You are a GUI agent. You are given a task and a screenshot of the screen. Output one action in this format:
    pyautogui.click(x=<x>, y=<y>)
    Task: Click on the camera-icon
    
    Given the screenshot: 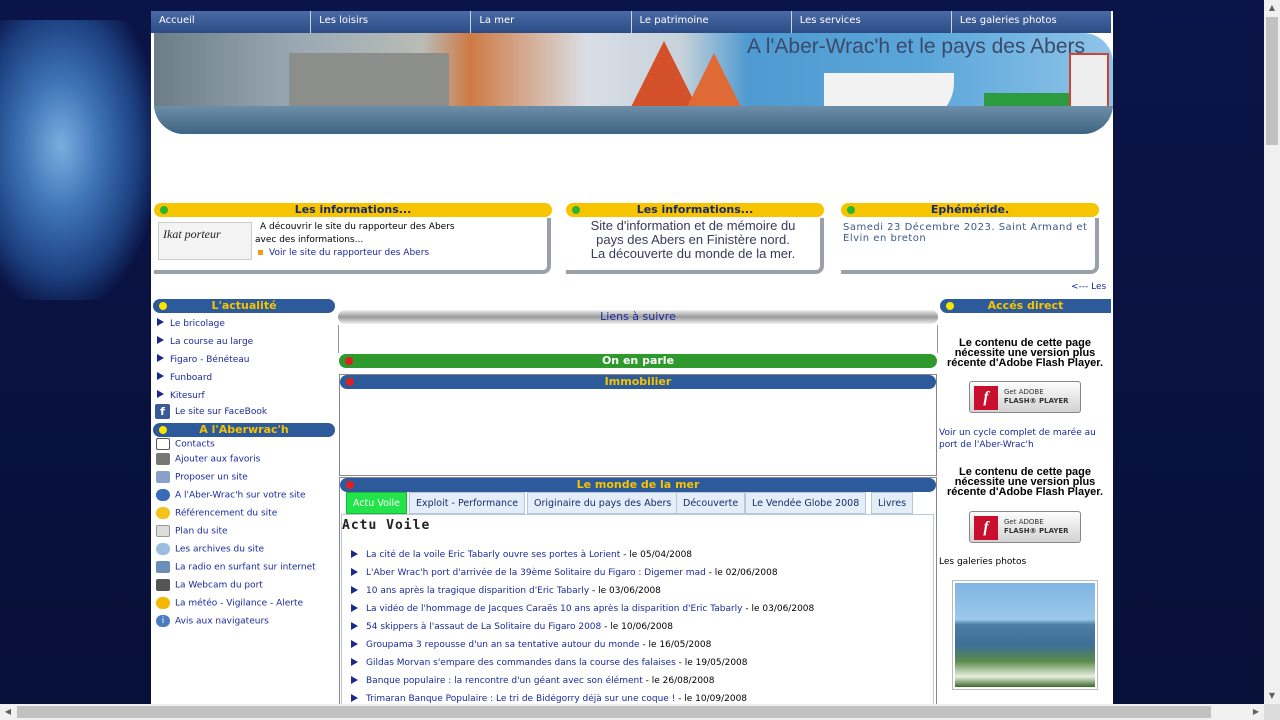 What is the action you would take?
    pyautogui.click(x=163, y=585)
    